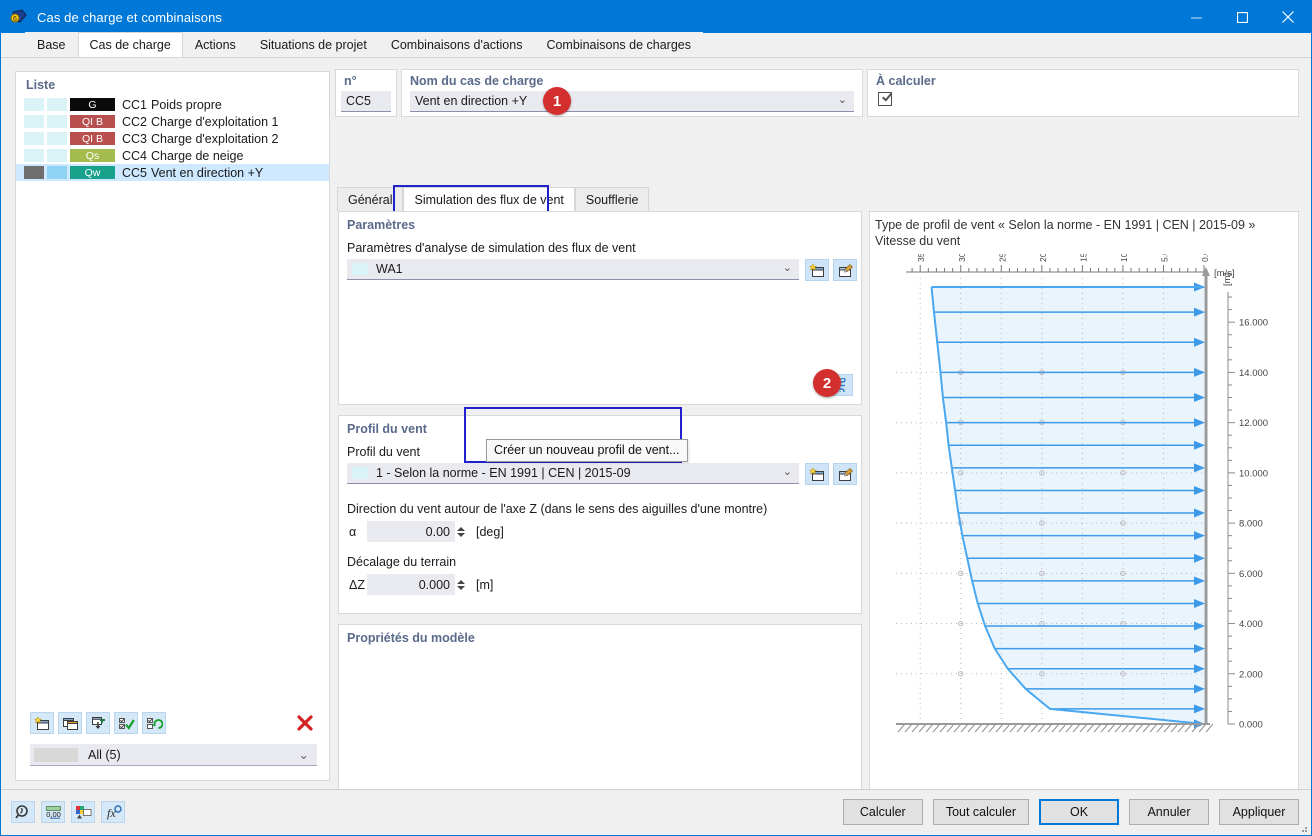 This screenshot has width=1312, height=836. What do you see at coordinates (1227, 279) in the screenshot?
I see `svg-text: [m]` at bounding box center [1227, 279].